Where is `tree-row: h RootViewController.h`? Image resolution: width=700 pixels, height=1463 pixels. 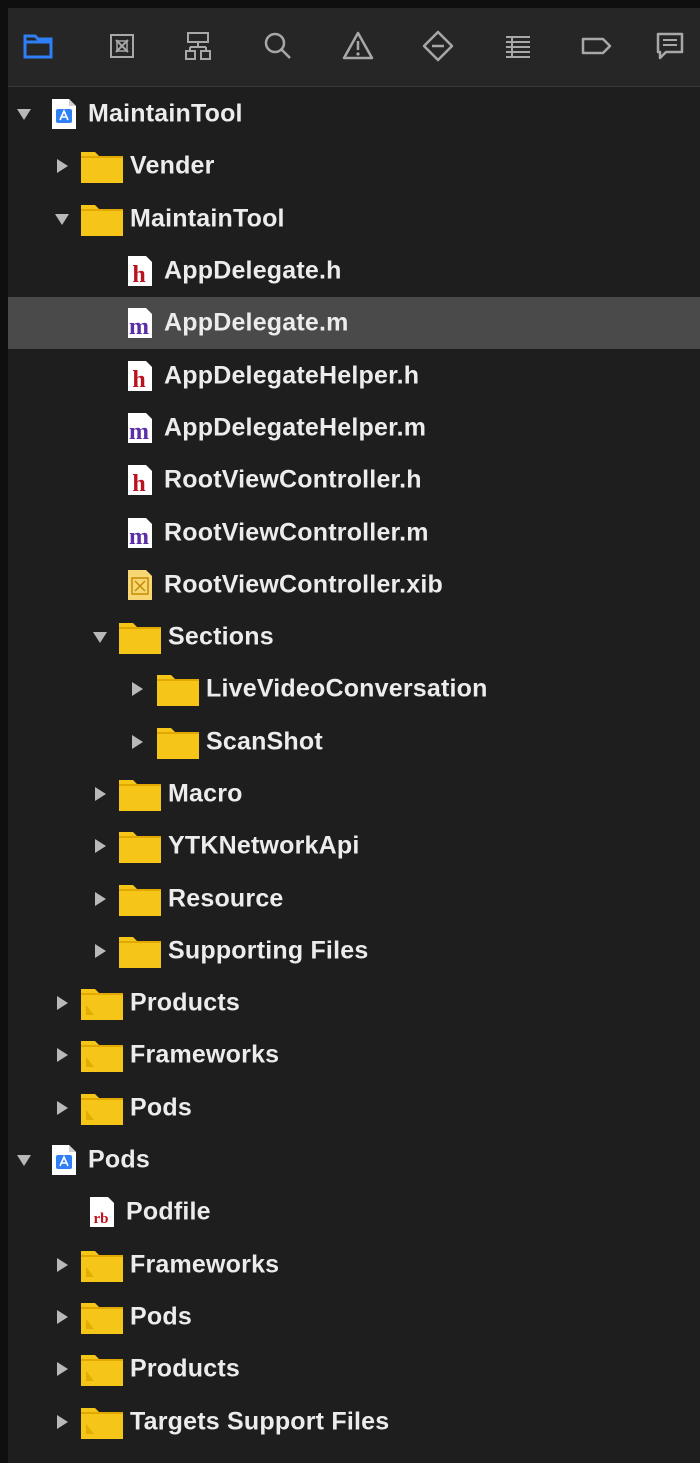
tree-row: h RootViewController.h is located at coordinates (354, 480).